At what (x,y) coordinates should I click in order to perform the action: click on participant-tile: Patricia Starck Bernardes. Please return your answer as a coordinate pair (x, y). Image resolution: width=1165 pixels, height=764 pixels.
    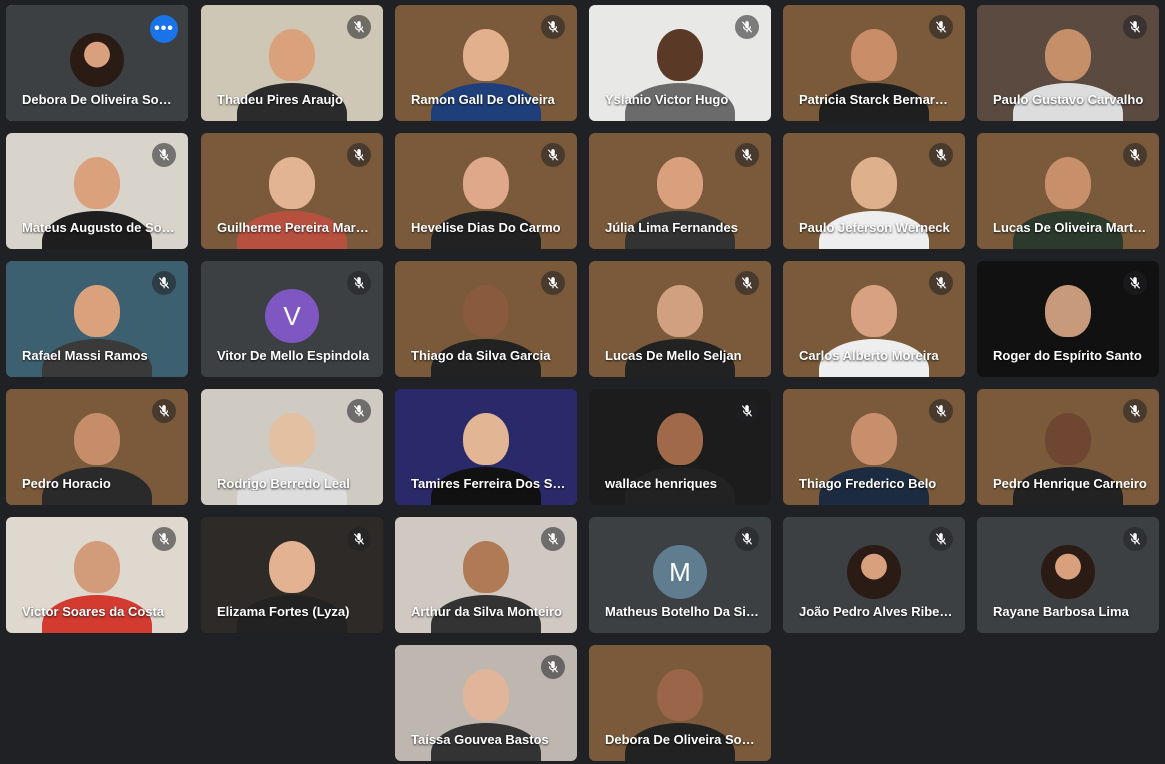
    Looking at the image, I should click on (874, 63).